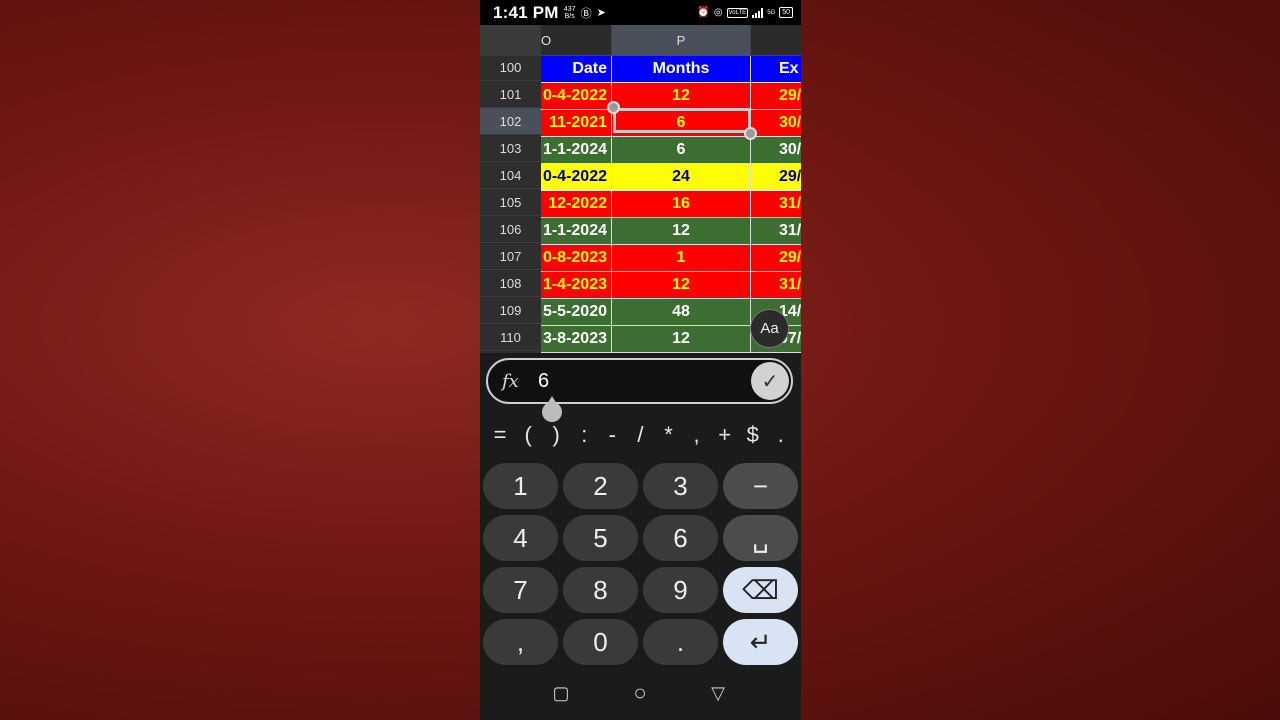  What do you see at coordinates (510, 283) in the screenshot?
I see `row-header-108: 108` at bounding box center [510, 283].